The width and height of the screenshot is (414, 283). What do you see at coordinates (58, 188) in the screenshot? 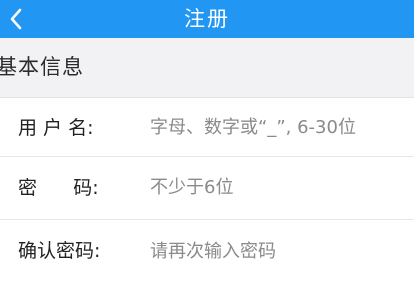
I see `password-label: 密 码:` at bounding box center [58, 188].